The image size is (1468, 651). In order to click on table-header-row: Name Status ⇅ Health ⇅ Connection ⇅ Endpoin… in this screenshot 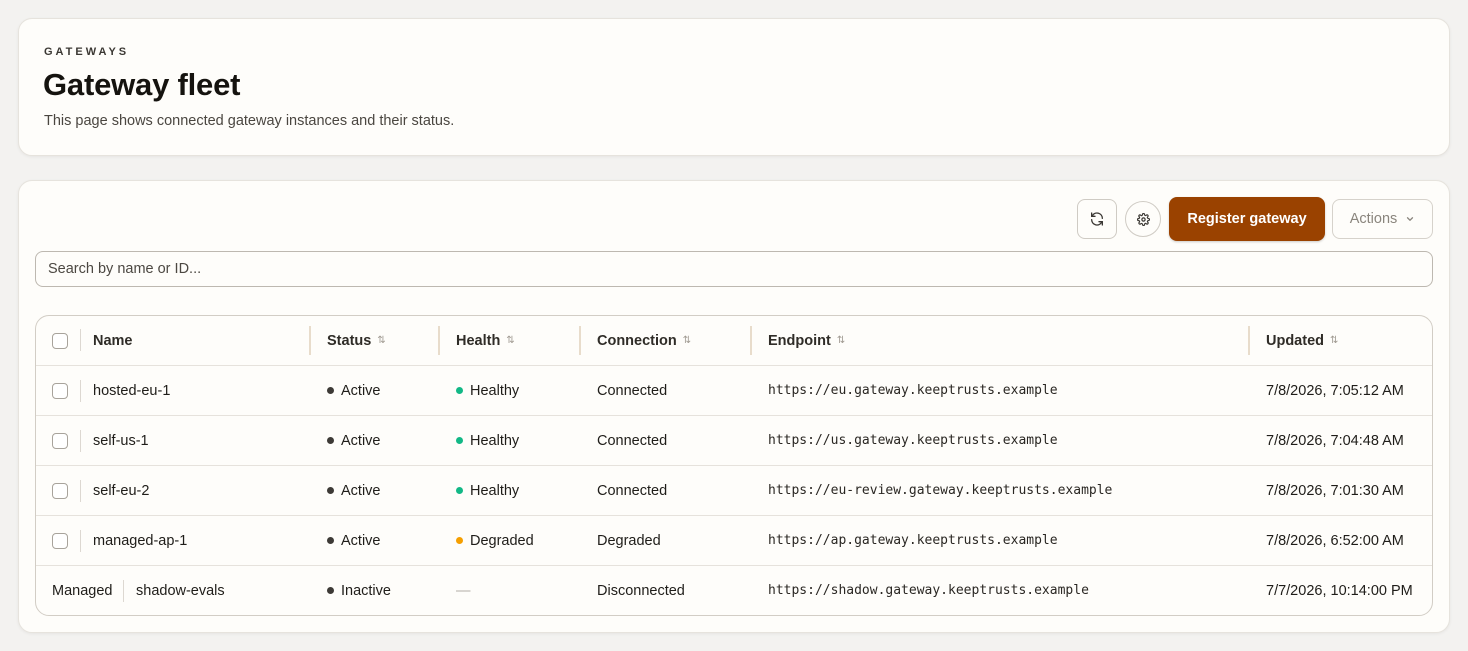, I will do `click(734, 340)`.